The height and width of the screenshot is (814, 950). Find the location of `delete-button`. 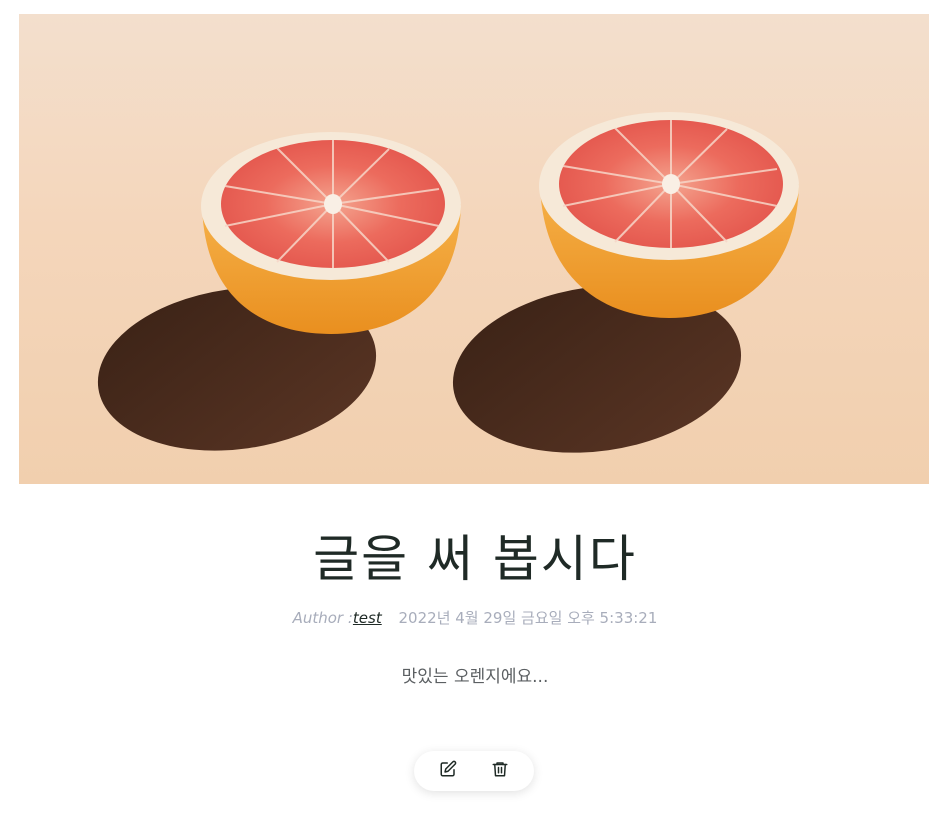

delete-button is located at coordinates (500, 771).